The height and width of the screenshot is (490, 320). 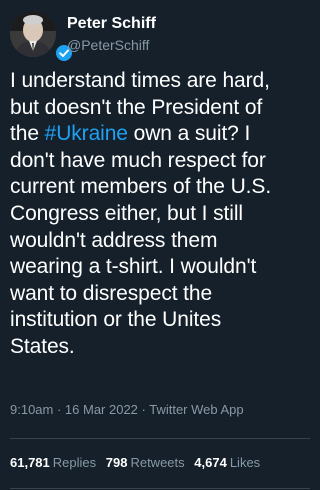 I want to click on retweets-stat: 798 Retweets, so click(x=145, y=462).